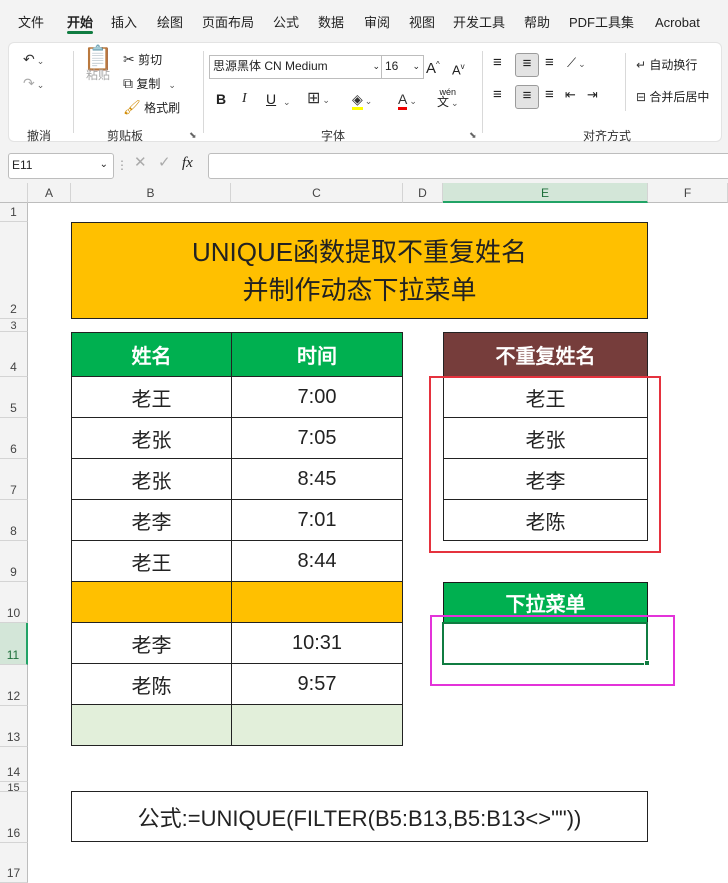 This screenshot has height=883, width=728. Describe the element at coordinates (570, 95) in the screenshot. I see `decrease-indent-button: ⇤` at that location.